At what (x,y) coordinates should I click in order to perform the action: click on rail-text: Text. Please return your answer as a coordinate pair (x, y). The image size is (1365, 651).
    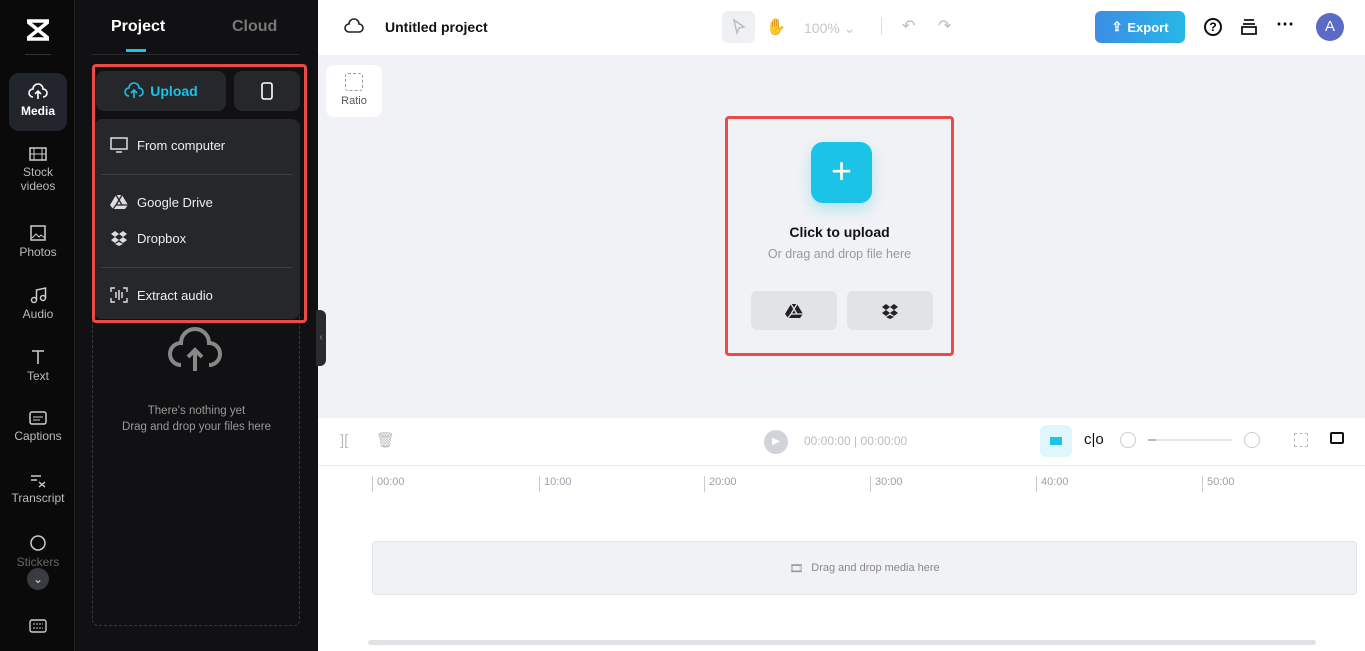
    Looking at the image, I should click on (38, 365).